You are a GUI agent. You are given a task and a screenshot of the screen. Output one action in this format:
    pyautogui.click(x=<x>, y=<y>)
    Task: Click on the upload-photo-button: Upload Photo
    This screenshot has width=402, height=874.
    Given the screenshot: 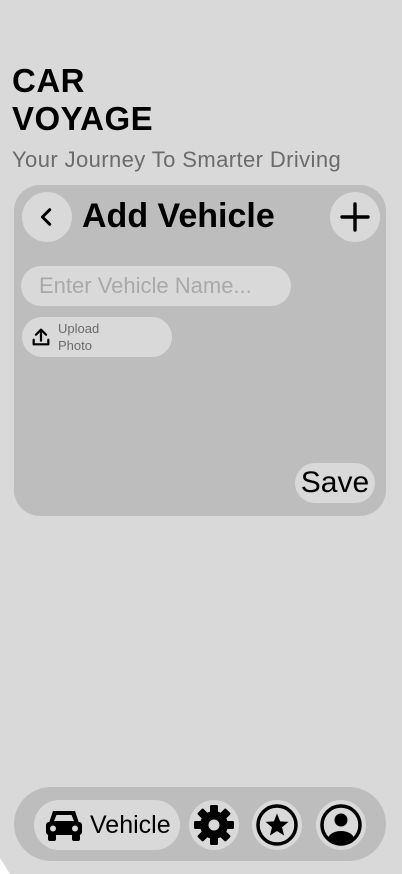 What is the action you would take?
    pyautogui.click(x=97, y=337)
    